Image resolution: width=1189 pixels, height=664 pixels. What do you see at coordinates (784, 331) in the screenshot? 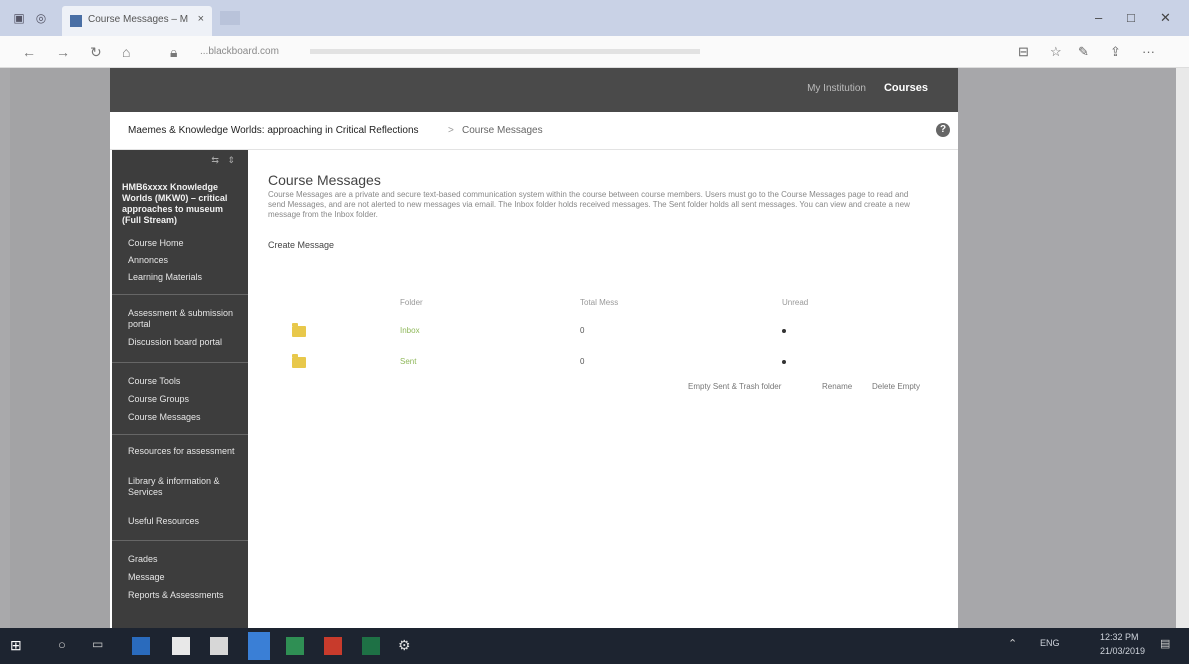
I see `unread-marker-inbox` at bounding box center [784, 331].